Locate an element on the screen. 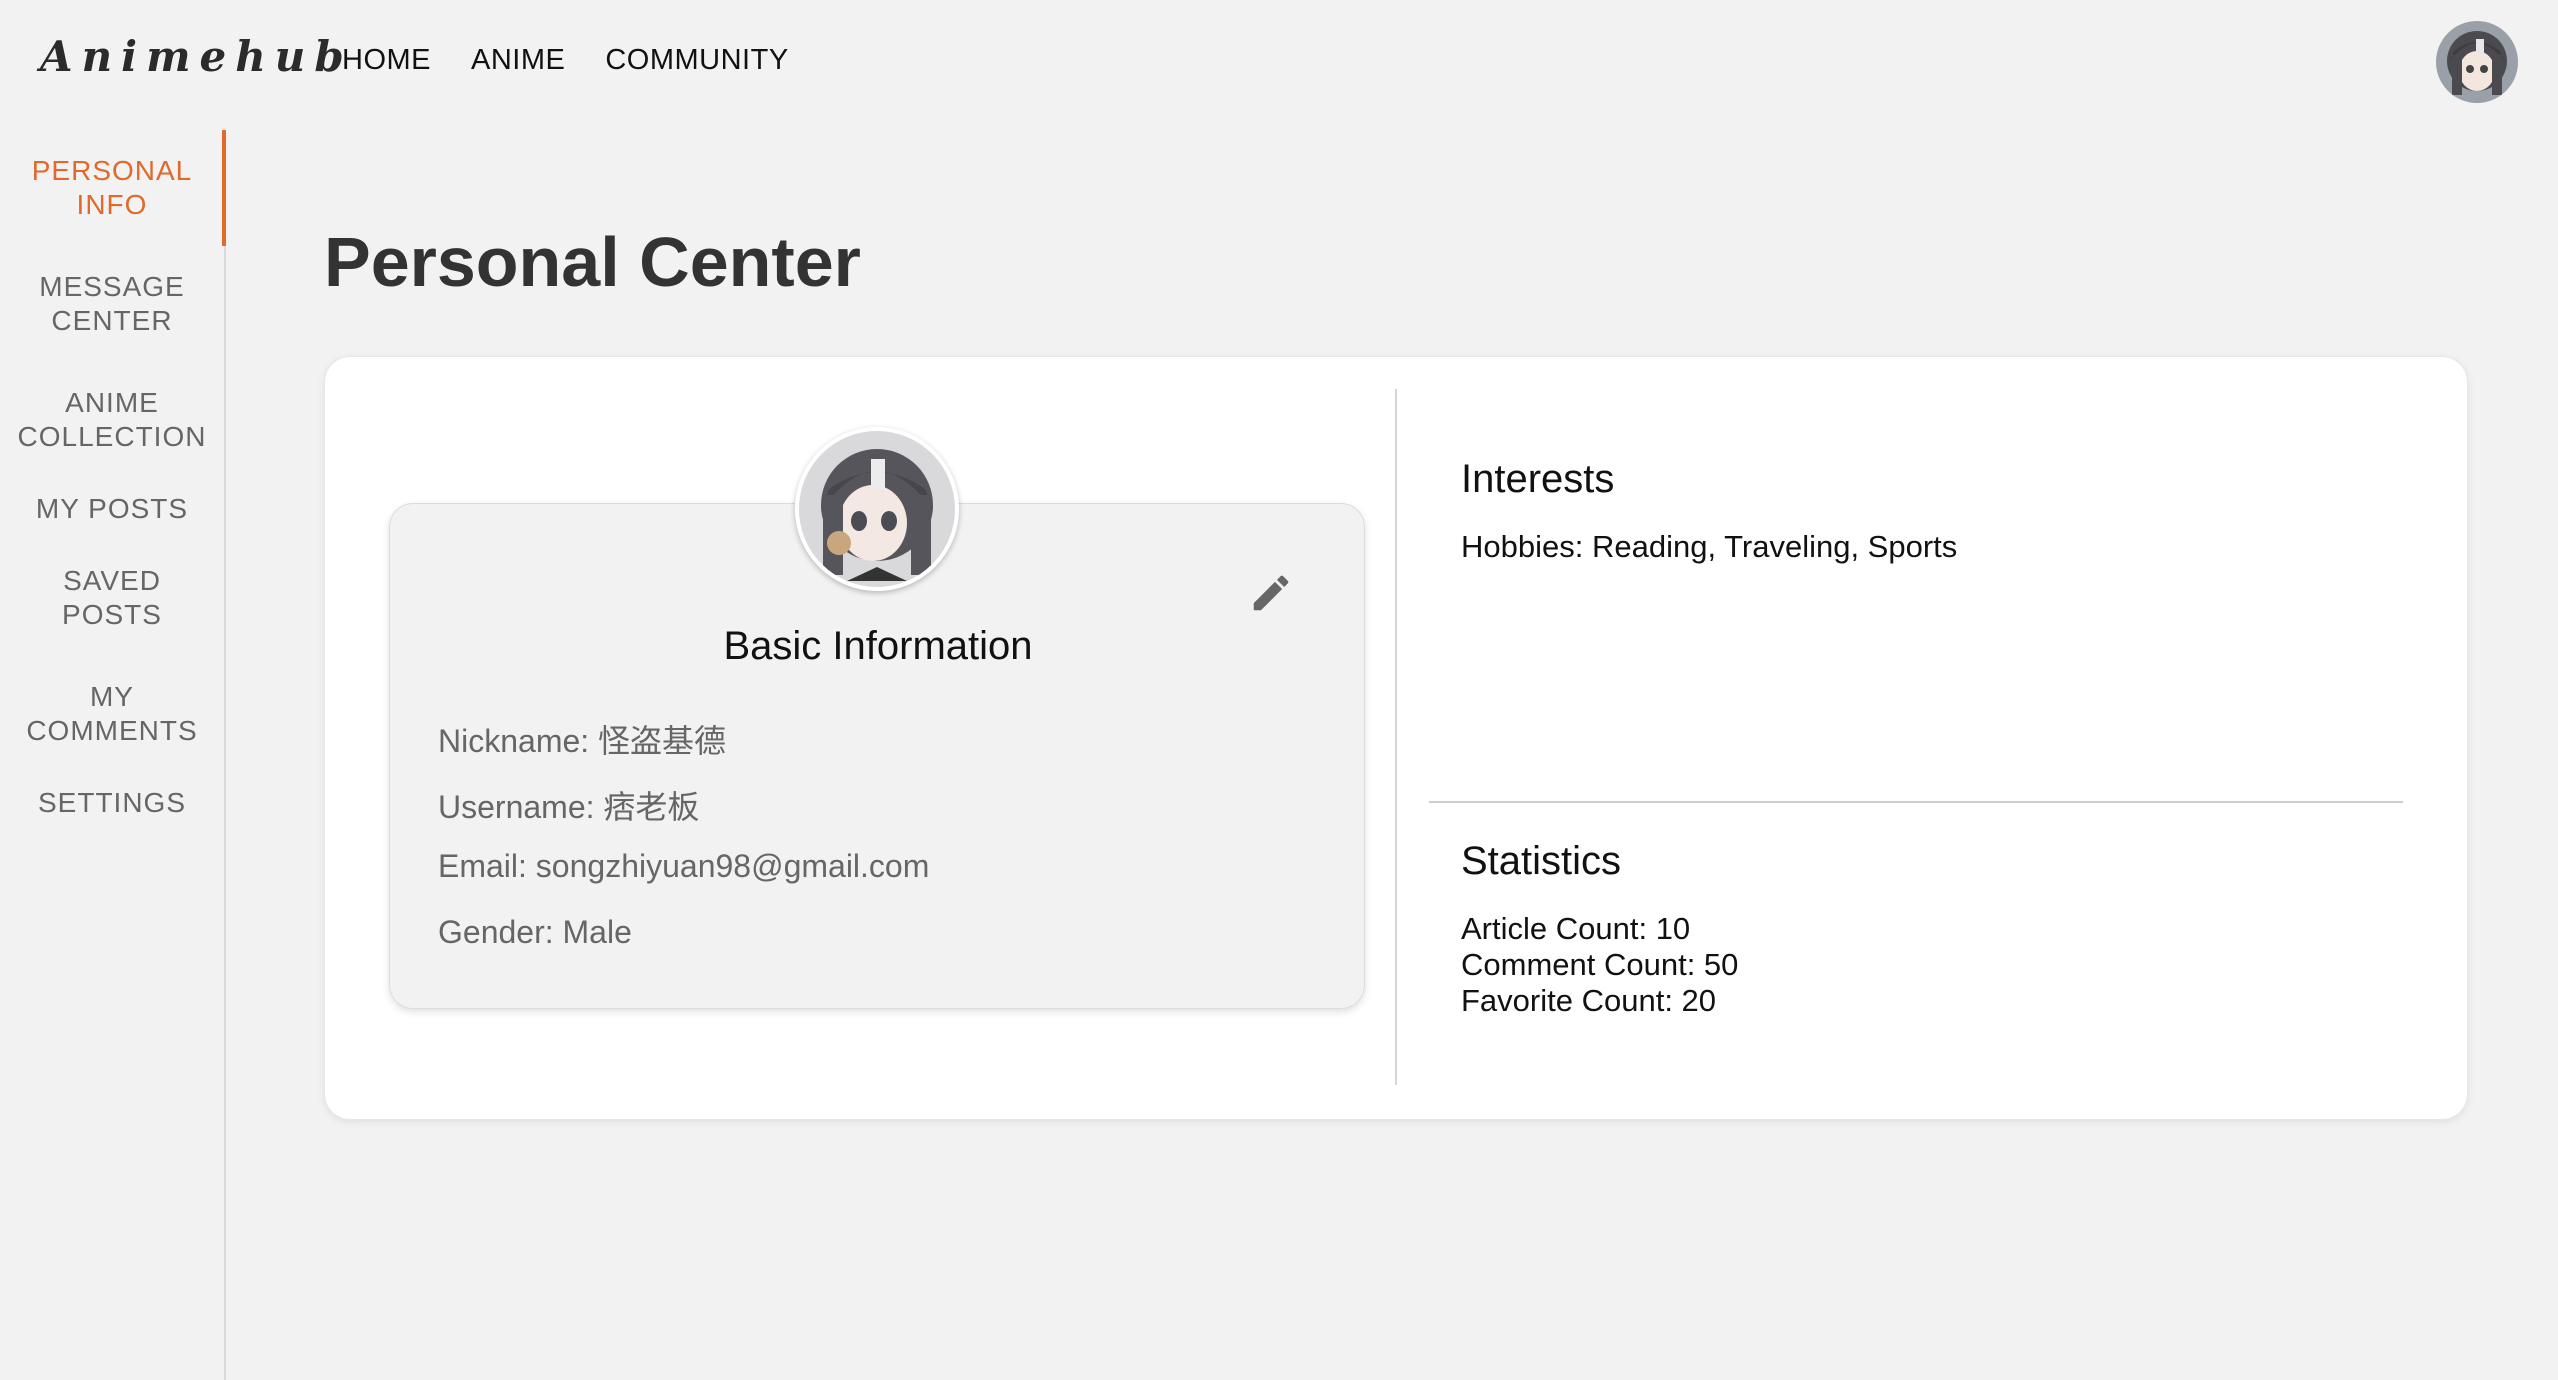 This screenshot has width=2558, height=1380. sidebar-item-my-comments: MY COMMENTS is located at coordinates (112, 714).